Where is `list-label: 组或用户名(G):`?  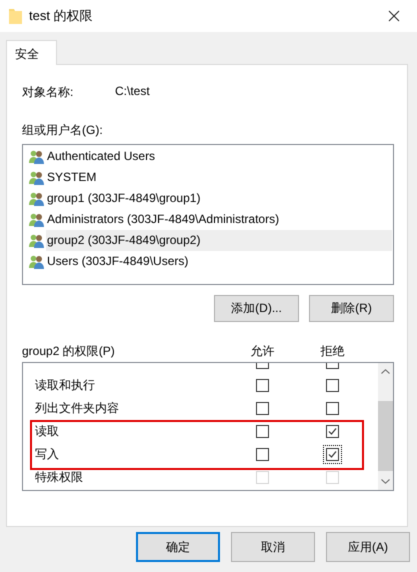 list-label: 组或用户名(G): is located at coordinates (63, 130).